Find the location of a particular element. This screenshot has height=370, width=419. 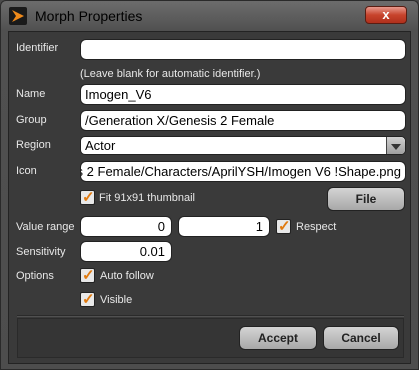

name-label: Name is located at coordinates (31, 94).